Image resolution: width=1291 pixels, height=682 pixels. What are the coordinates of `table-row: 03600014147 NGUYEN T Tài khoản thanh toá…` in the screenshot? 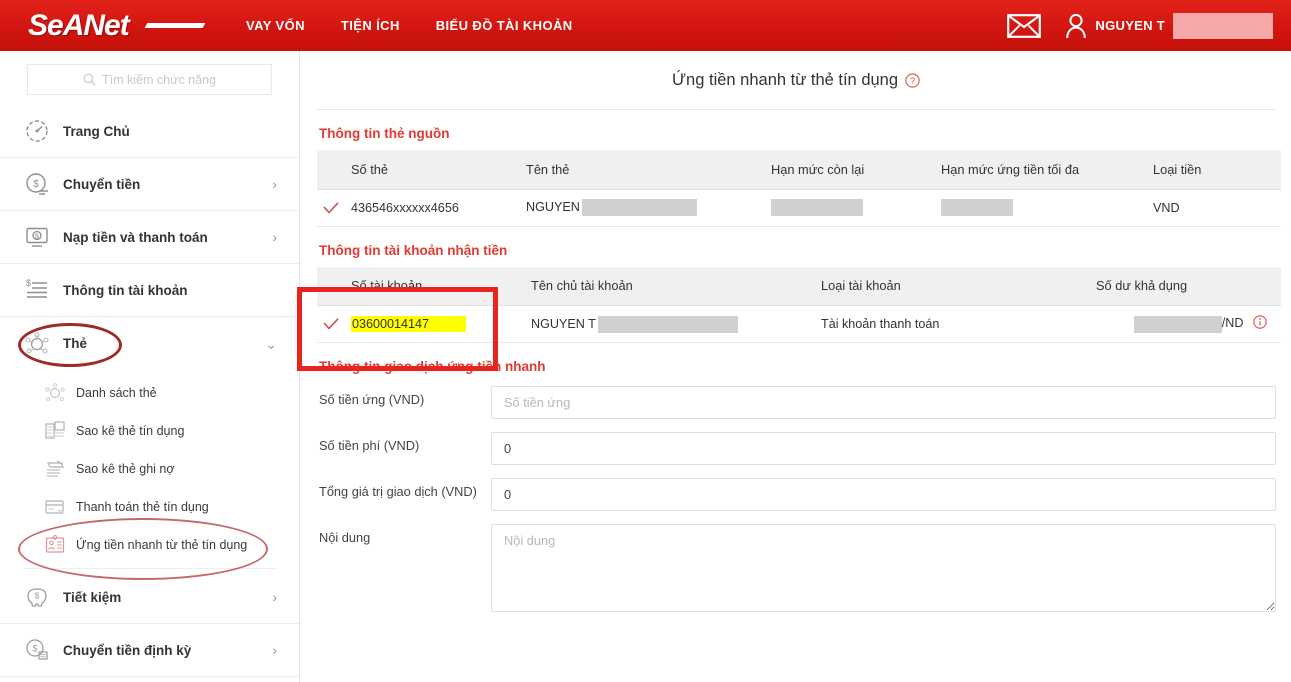 It's located at (799, 324).